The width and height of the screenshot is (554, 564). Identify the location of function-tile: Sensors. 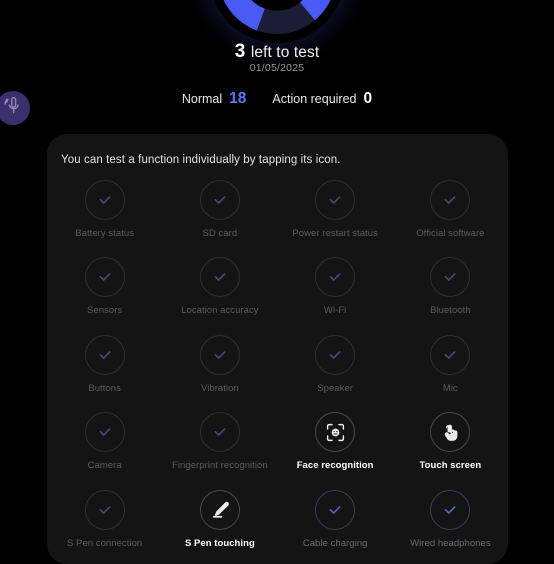
(104, 286).